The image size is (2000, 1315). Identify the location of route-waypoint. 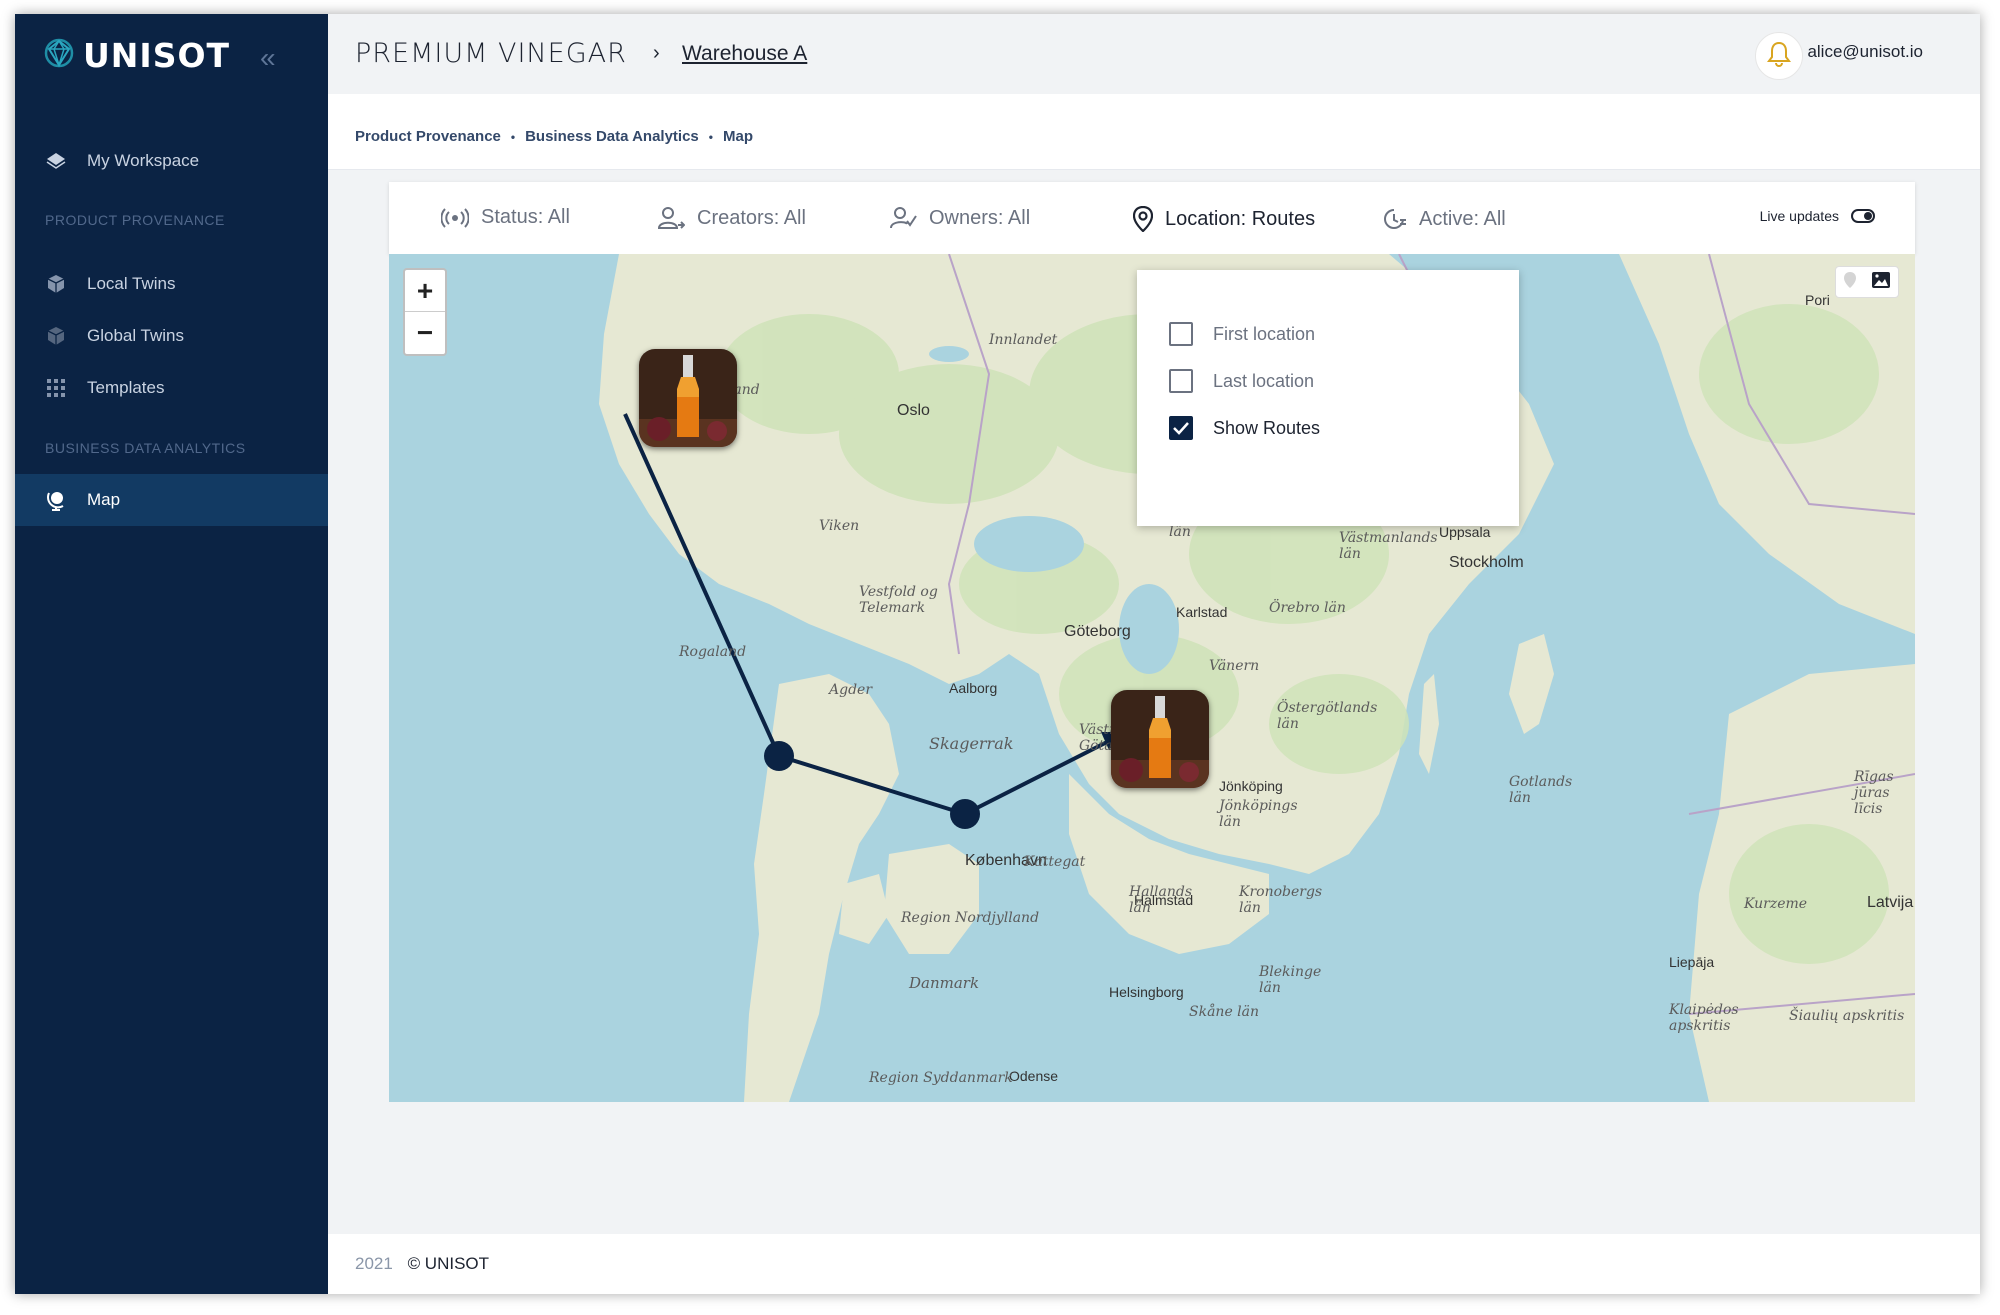
(779, 756).